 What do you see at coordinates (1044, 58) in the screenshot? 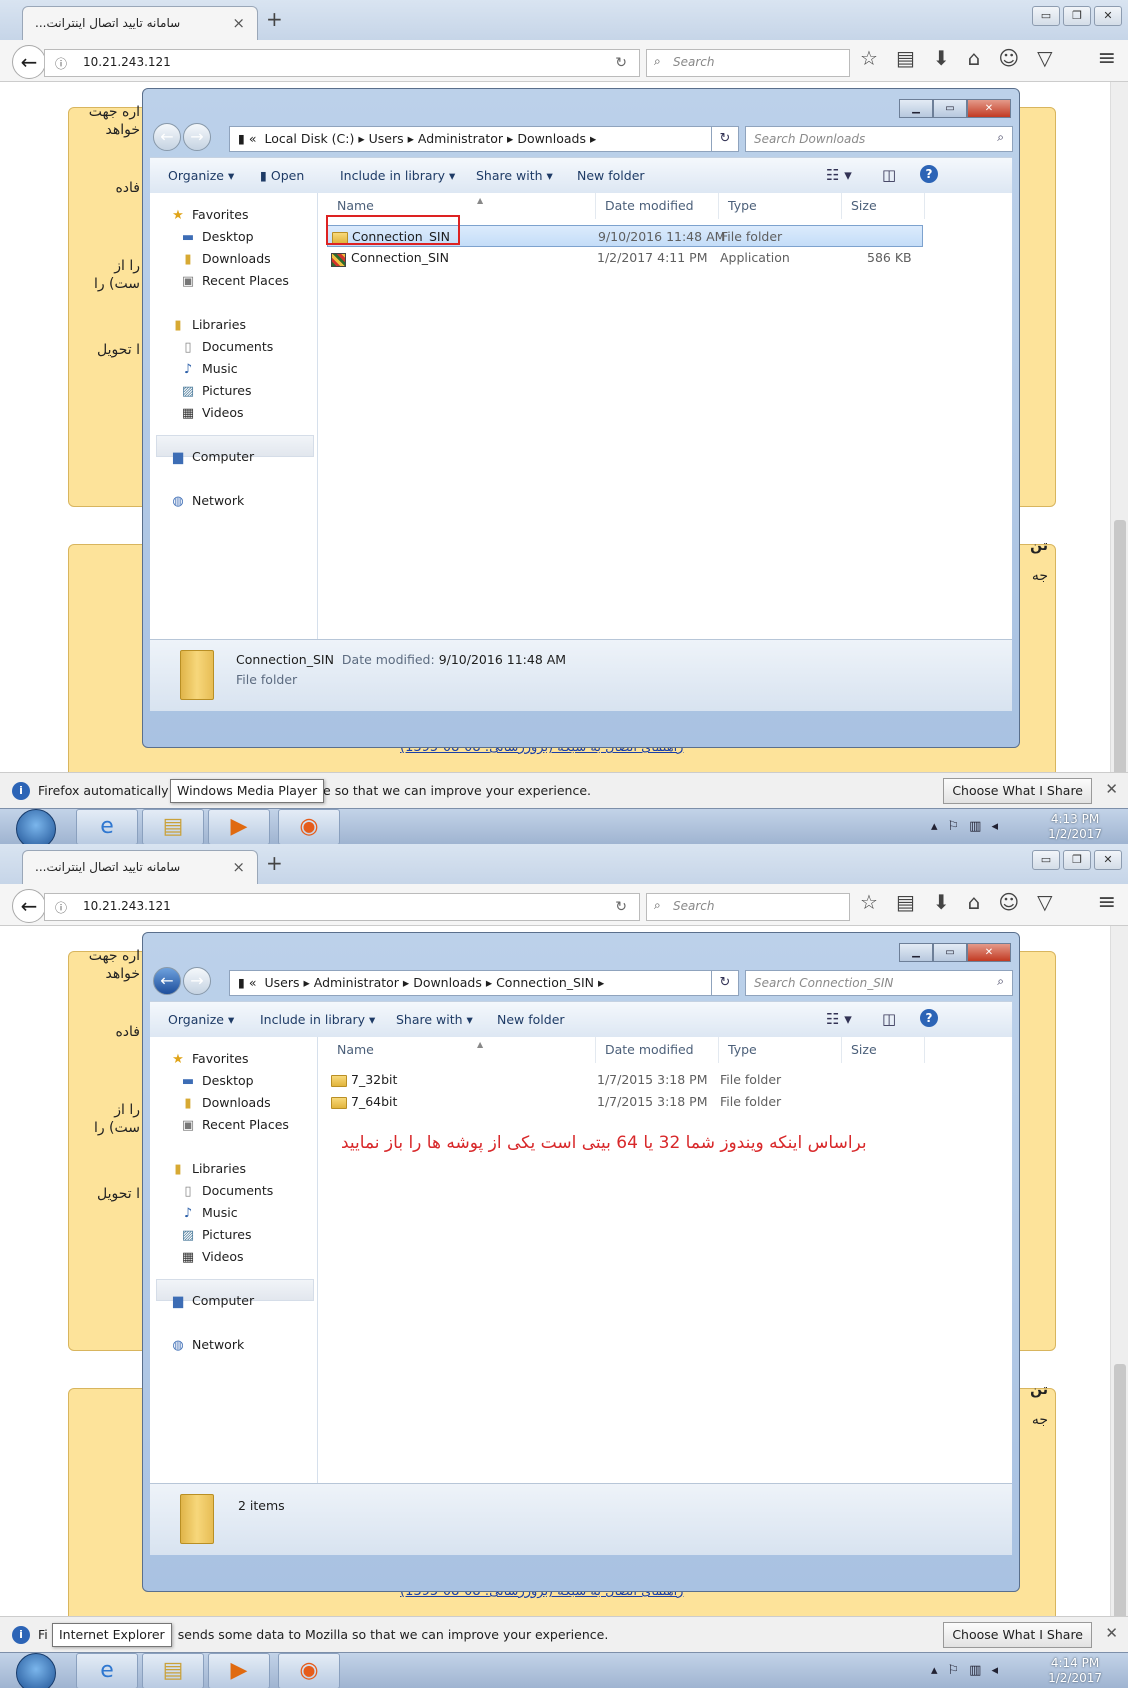
I see `pocket-icon: ▽` at bounding box center [1044, 58].